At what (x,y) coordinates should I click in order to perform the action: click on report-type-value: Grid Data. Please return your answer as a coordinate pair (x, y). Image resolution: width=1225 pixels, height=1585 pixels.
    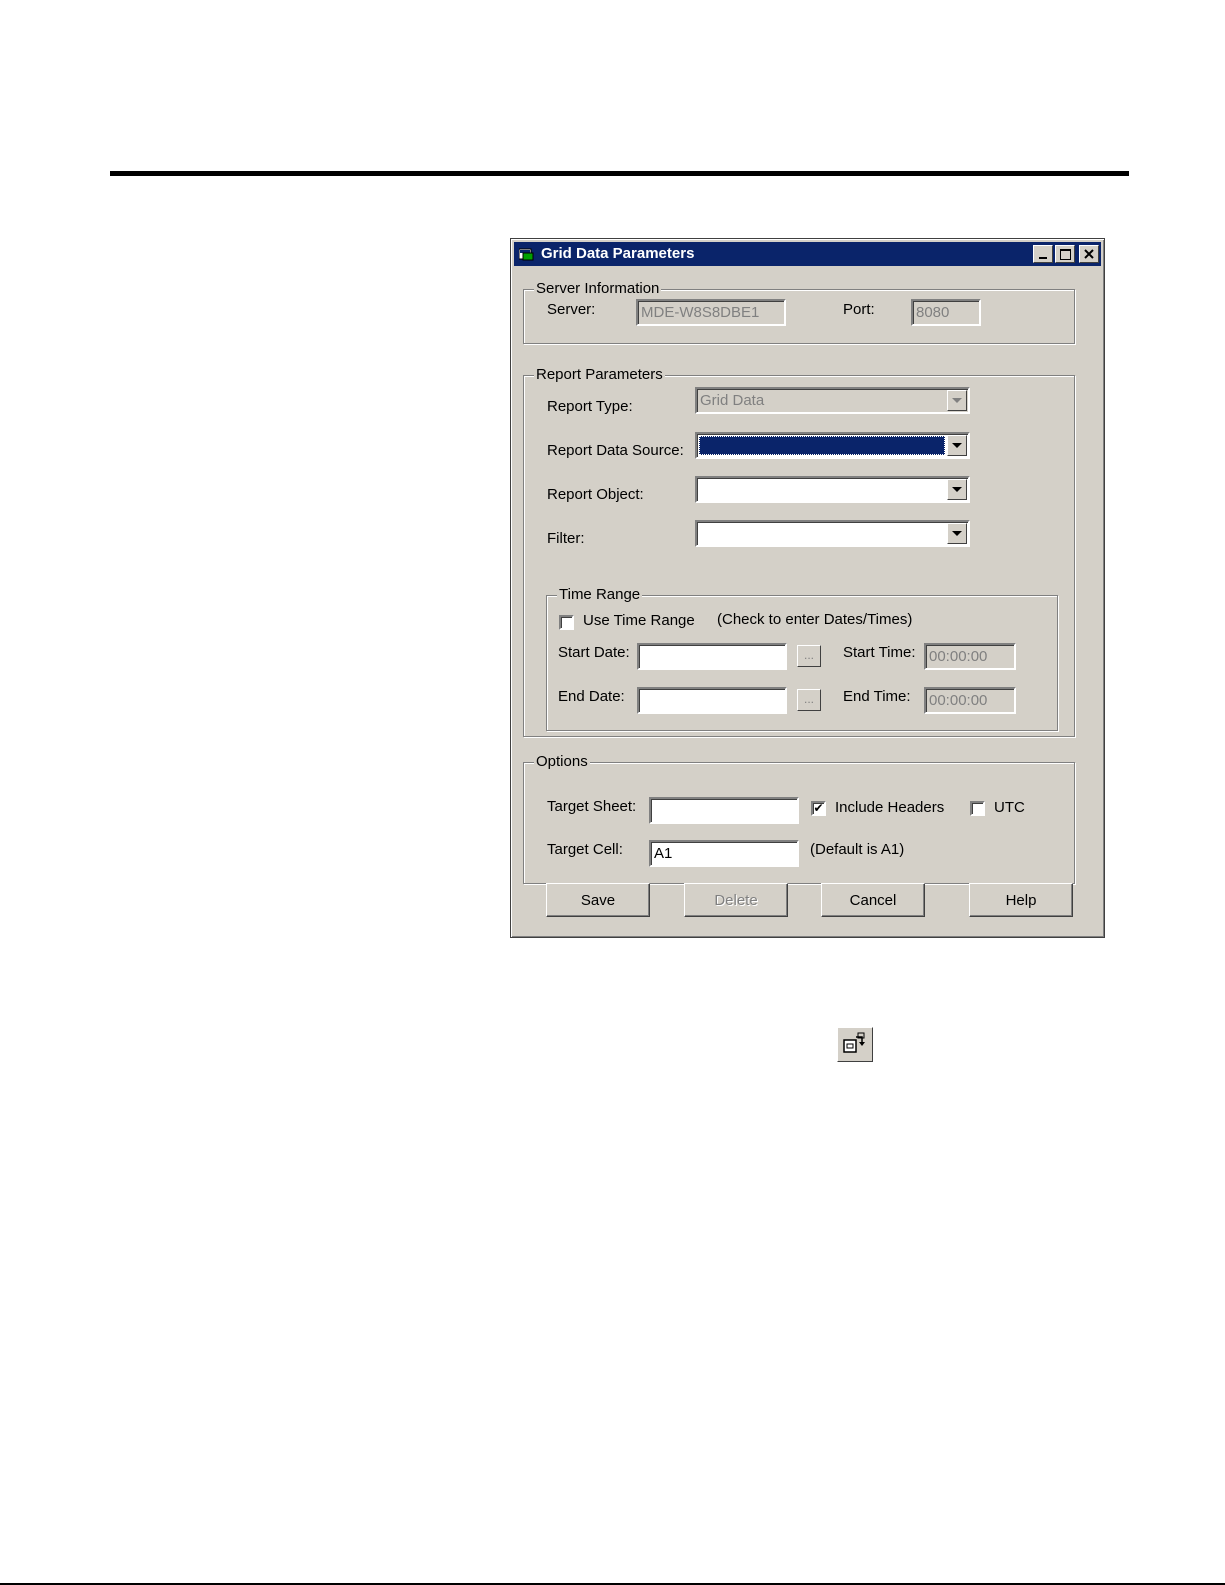
    Looking at the image, I should click on (732, 400).